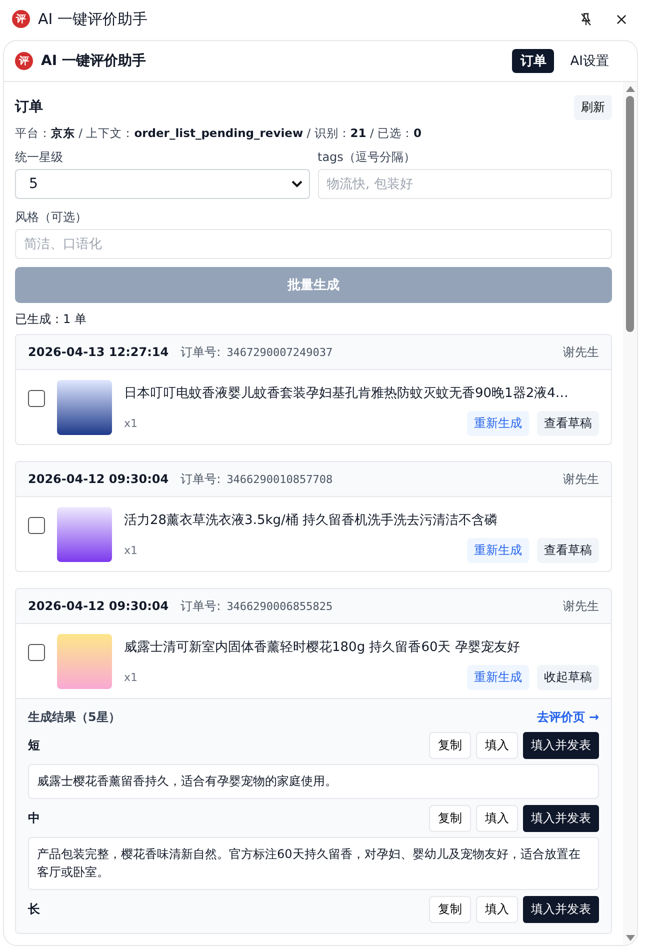 The image size is (646, 952). What do you see at coordinates (162, 184) in the screenshot?
I see `star-select: 5` at bounding box center [162, 184].